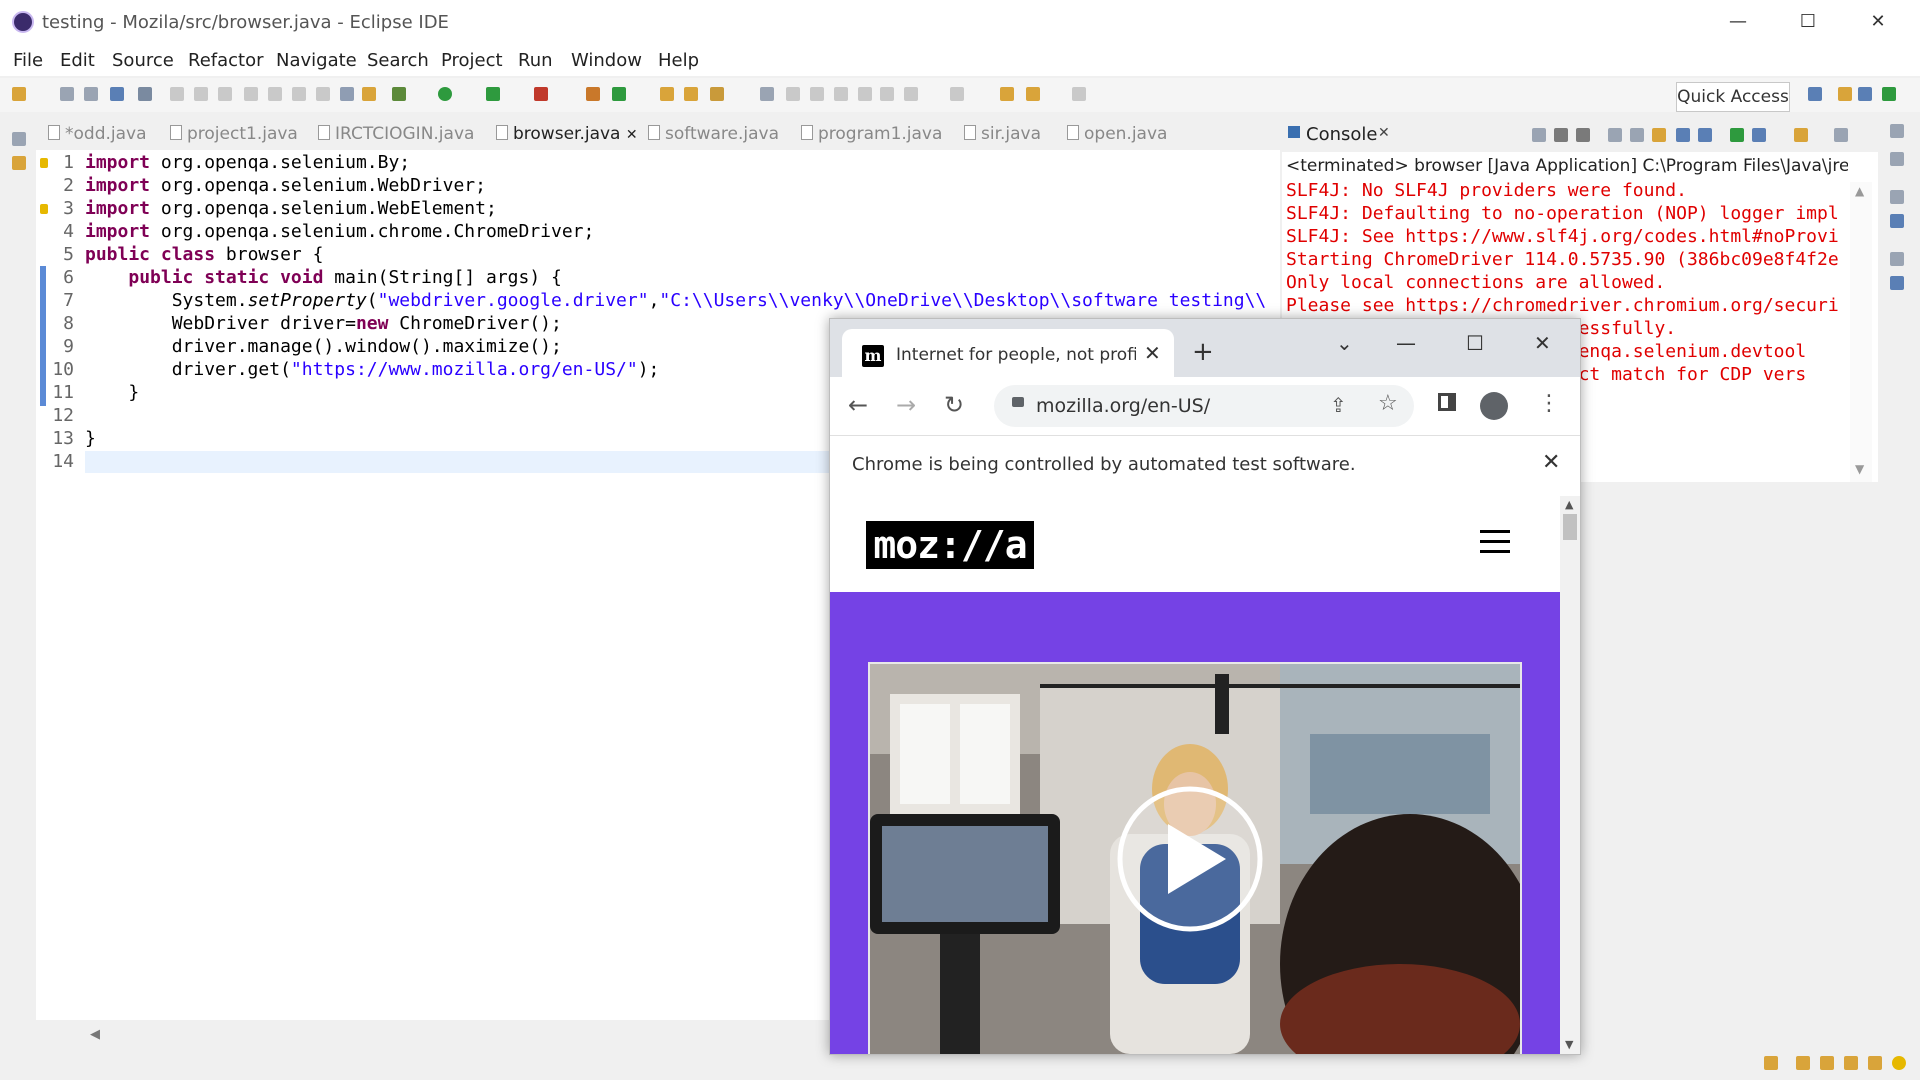 This screenshot has width=1920, height=1080. What do you see at coordinates (275, 94) in the screenshot?
I see `step-into-icon` at bounding box center [275, 94].